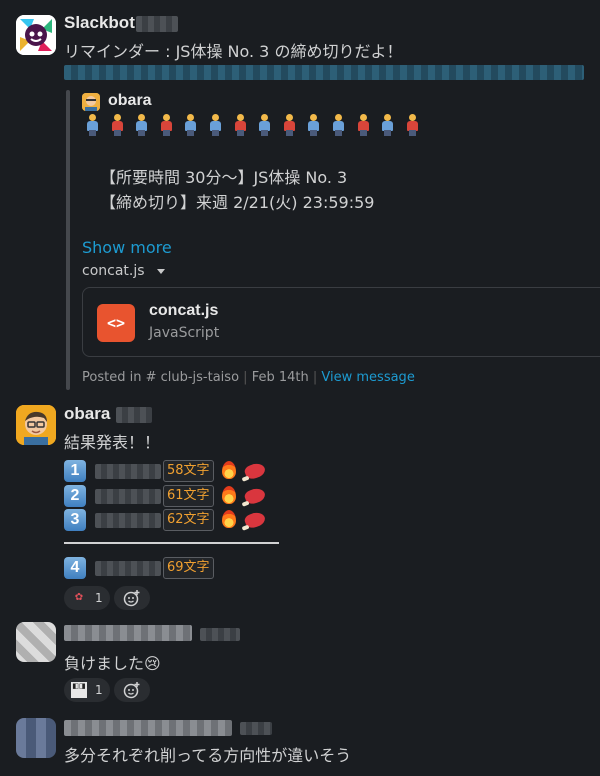 This screenshot has width=600, height=776. What do you see at coordinates (68, 240) in the screenshot?
I see `quote-bar` at bounding box center [68, 240].